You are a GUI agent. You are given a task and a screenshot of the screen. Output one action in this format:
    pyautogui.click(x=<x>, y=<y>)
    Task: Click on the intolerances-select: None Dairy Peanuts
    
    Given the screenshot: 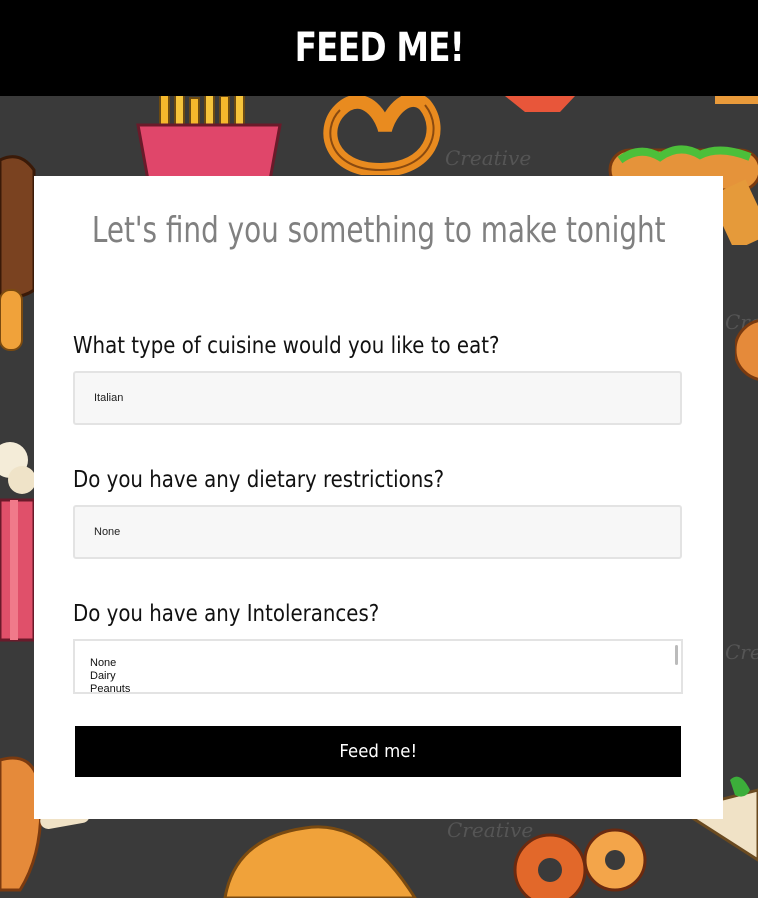 What is the action you would take?
    pyautogui.click(x=378, y=666)
    